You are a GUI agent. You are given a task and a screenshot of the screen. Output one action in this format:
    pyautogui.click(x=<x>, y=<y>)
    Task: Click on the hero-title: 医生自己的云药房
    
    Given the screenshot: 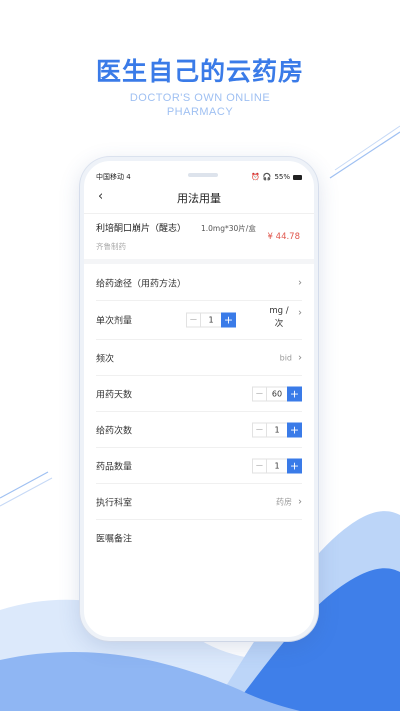 What is the action you would take?
    pyautogui.click(x=199, y=71)
    